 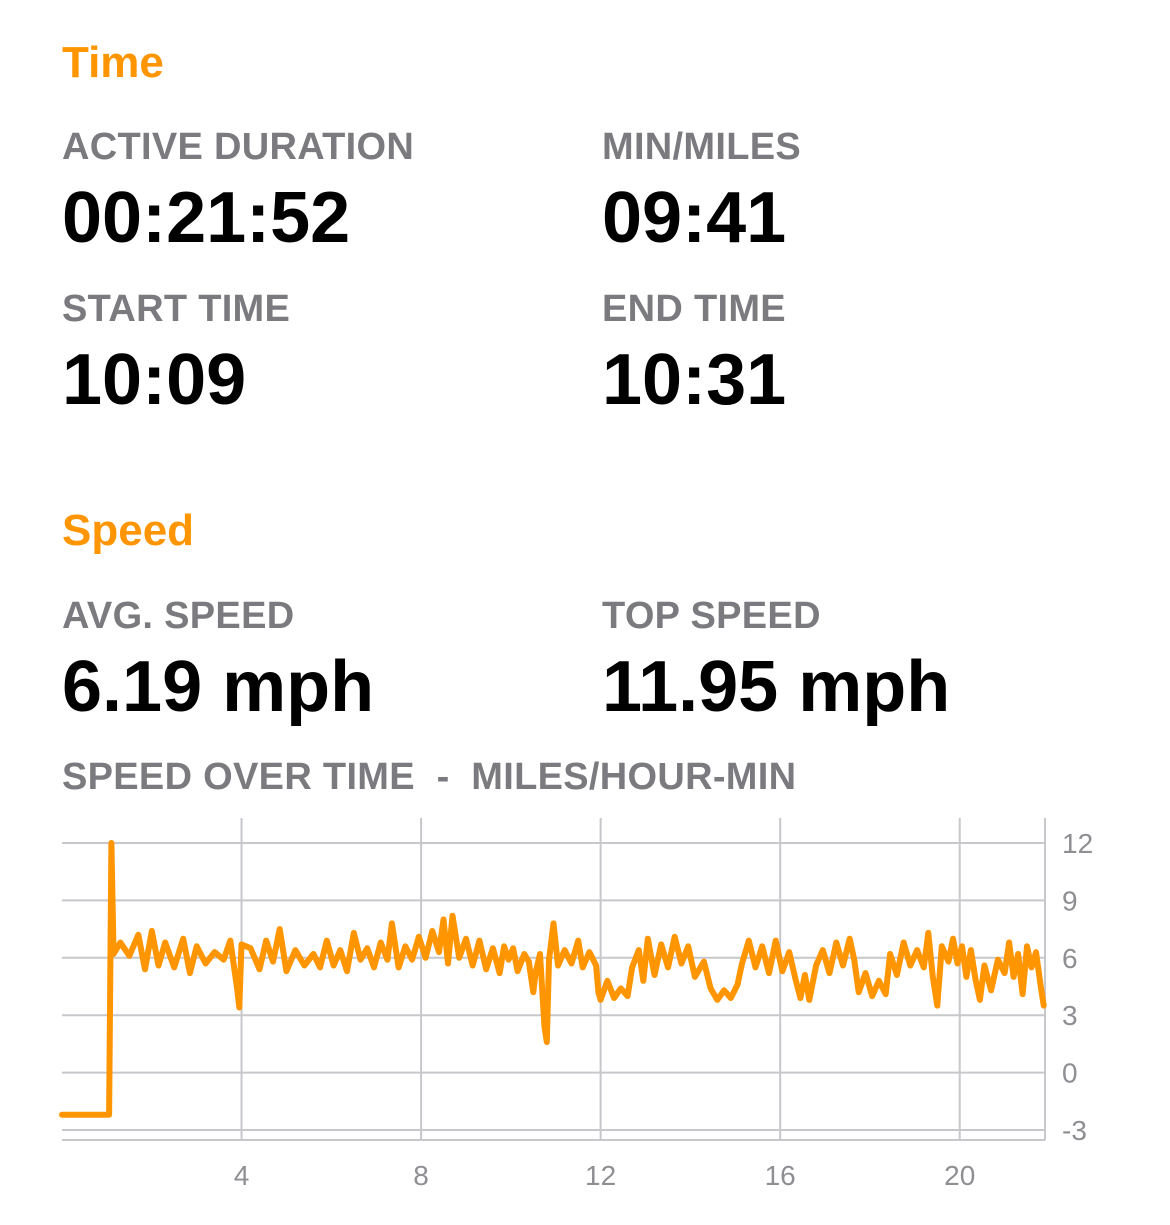 I want to click on y-tick-label: 0, so click(x=1070, y=1073).